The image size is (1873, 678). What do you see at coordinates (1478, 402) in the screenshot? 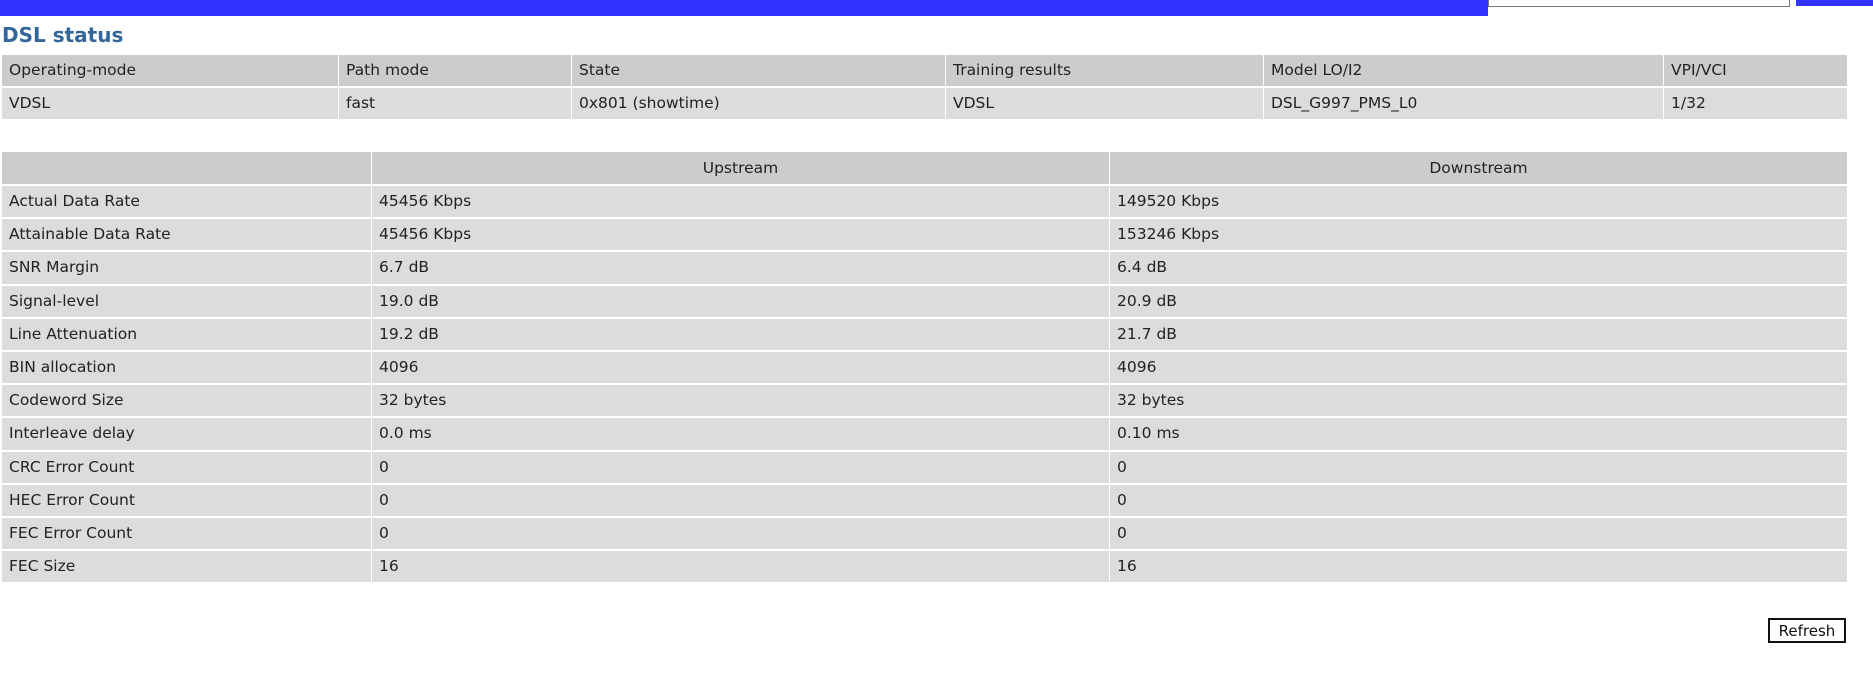
I see `downstream-value: 32 bytes` at bounding box center [1478, 402].